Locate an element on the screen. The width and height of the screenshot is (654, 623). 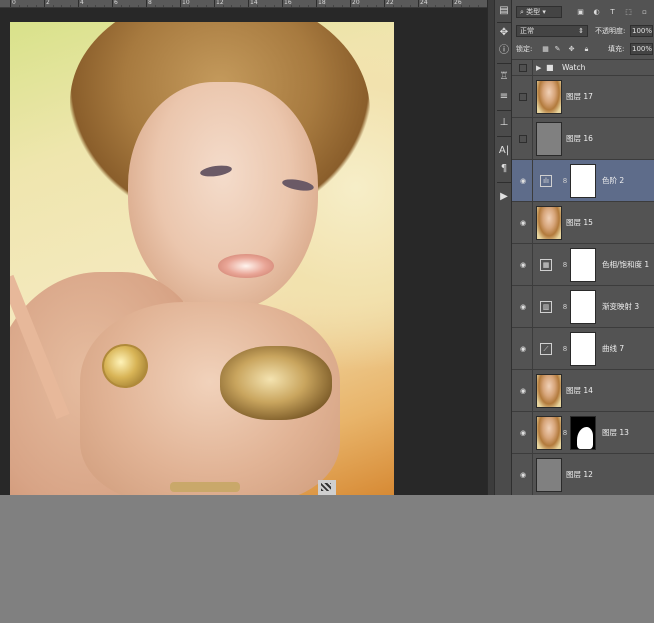
layer-row: ◉ ılı 8 色阶 2 is located at coordinates (583, 181).